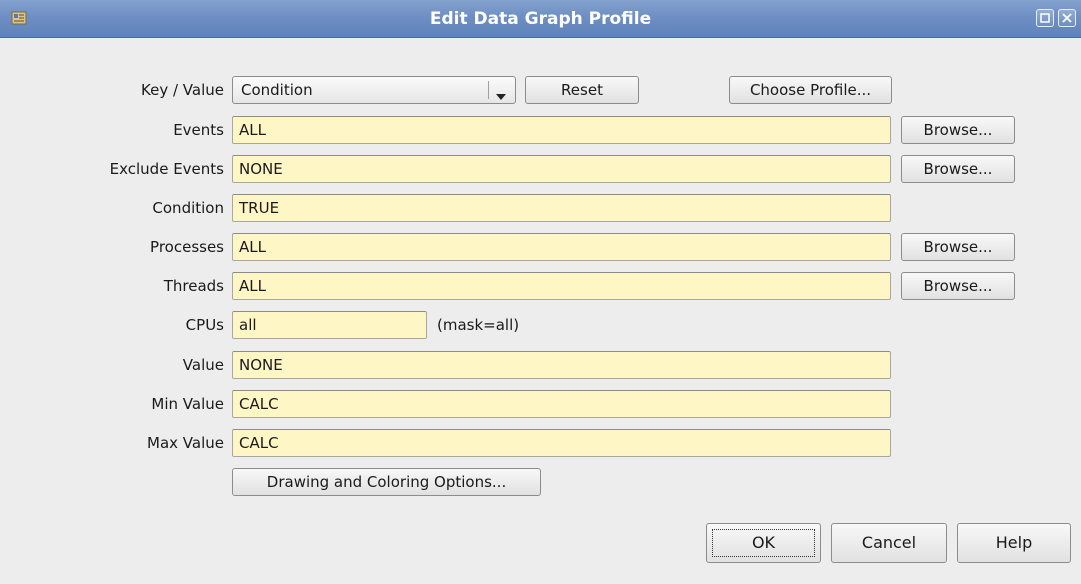 This screenshot has height=584, width=1081. I want to click on maximize-button, so click(1045, 18).